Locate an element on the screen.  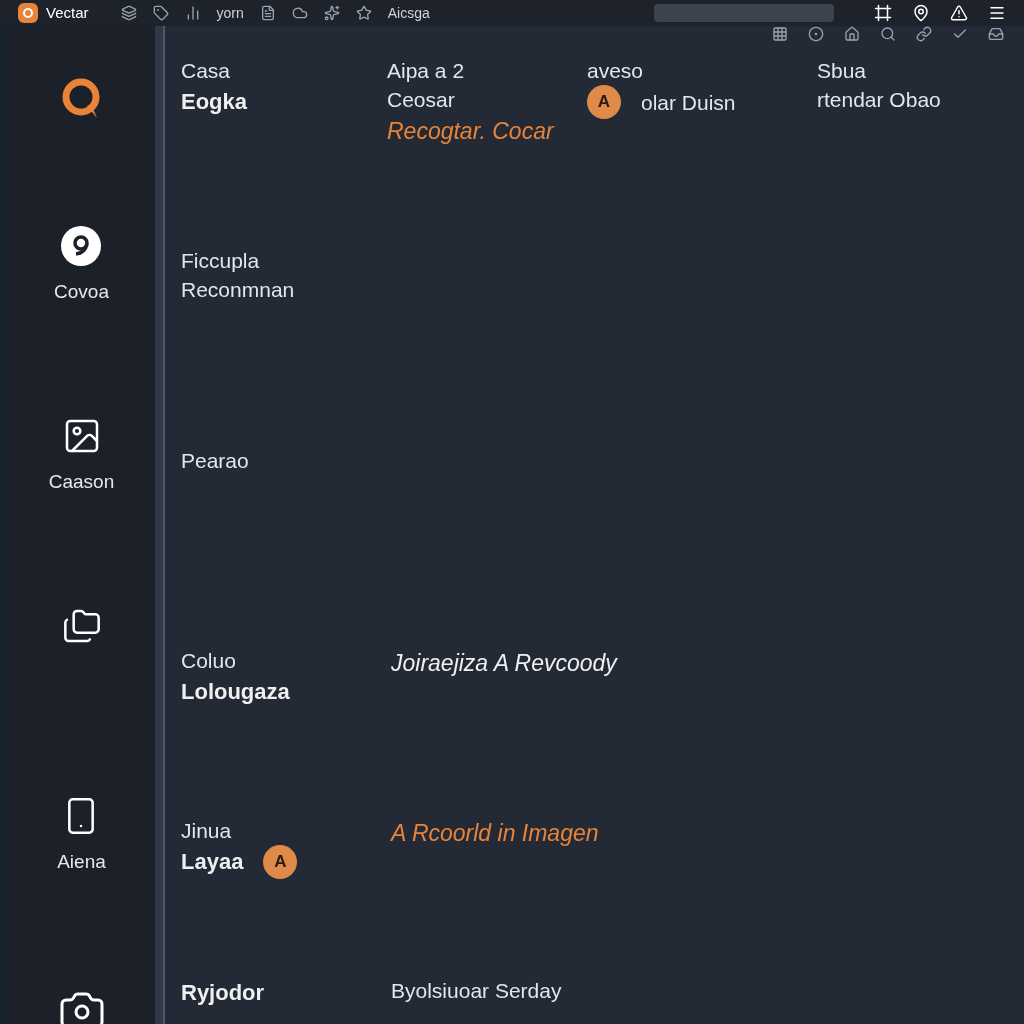
grid-icon is located at coordinates (780, 34).